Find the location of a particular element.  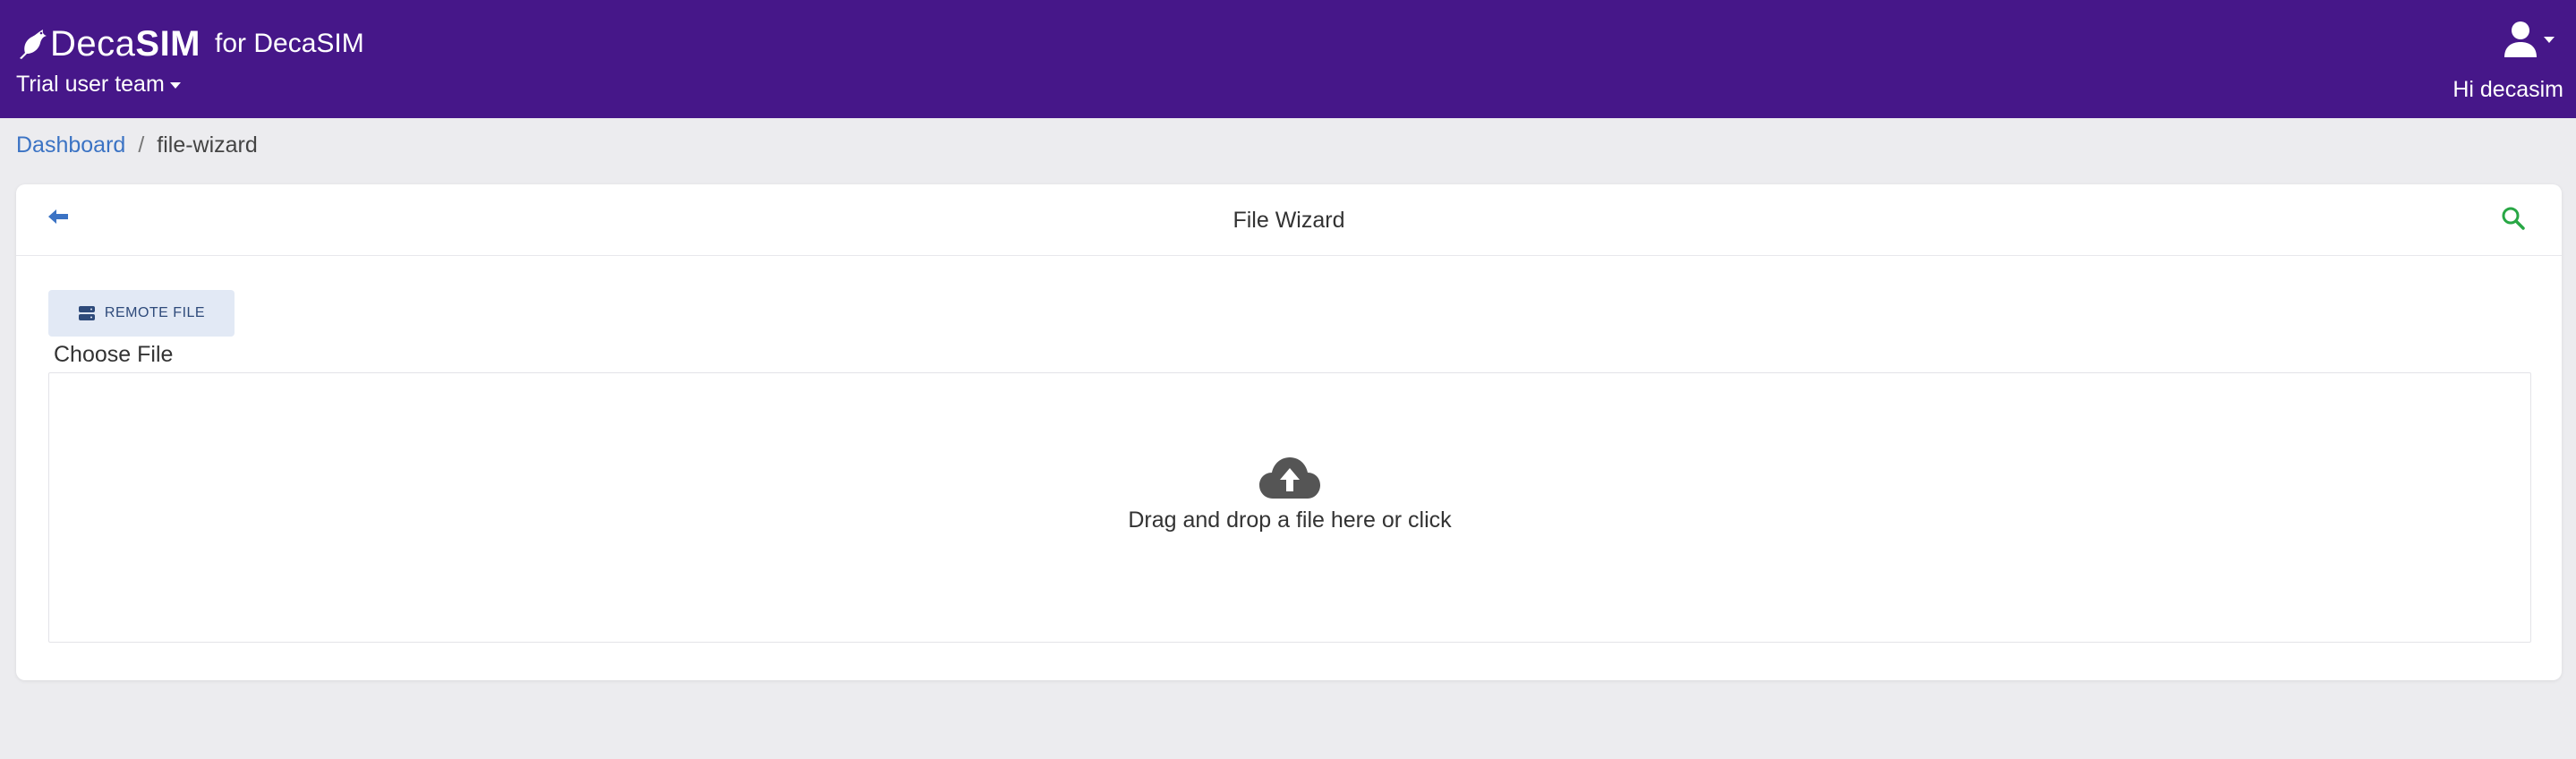

card-header: File Wizard is located at coordinates (1289, 220).